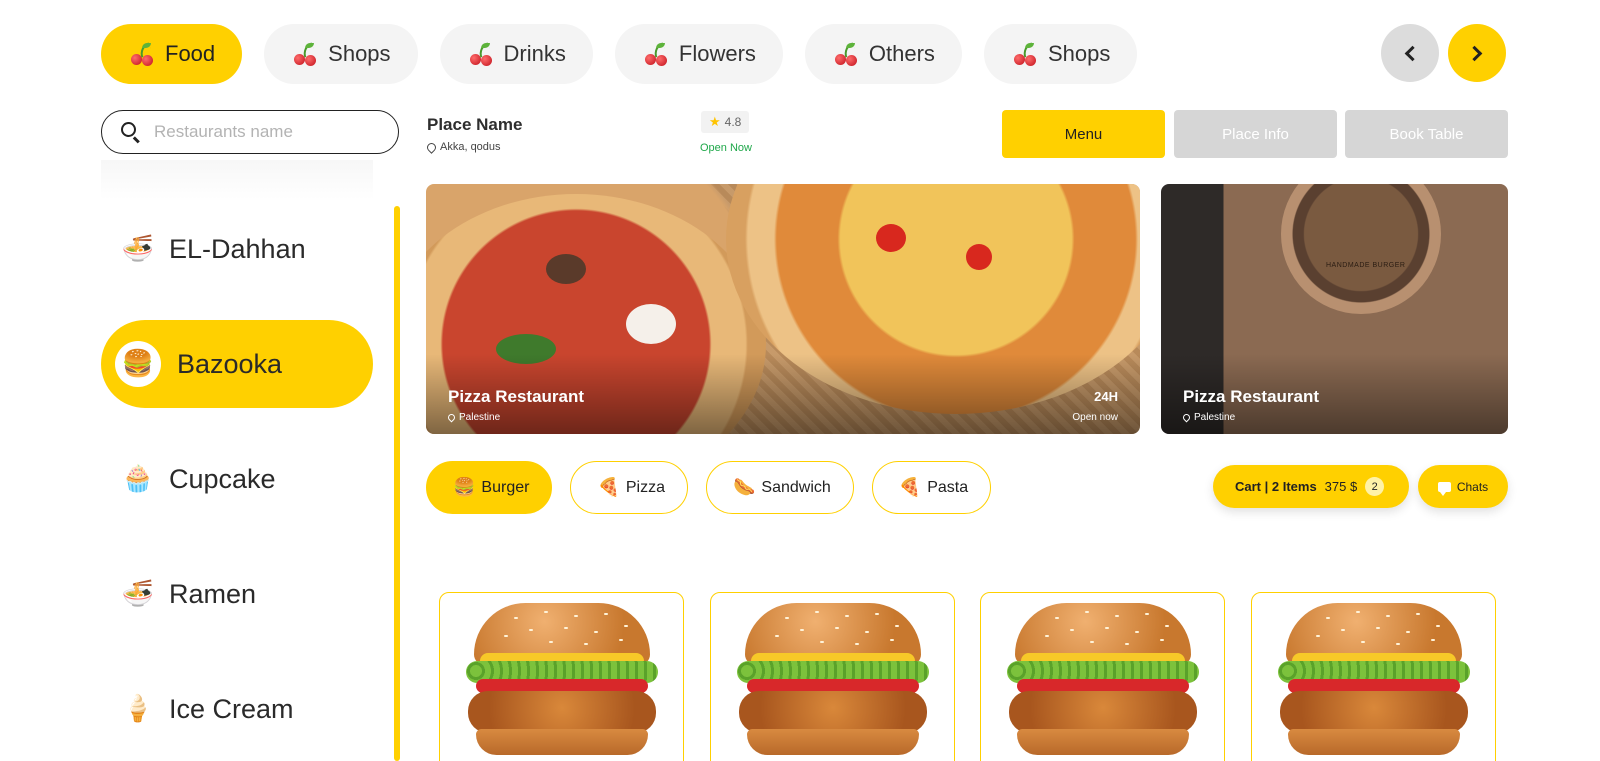 This screenshot has width=1600, height=761. What do you see at coordinates (397, 483) in the screenshot?
I see `sidebar-scrollbar` at bounding box center [397, 483].